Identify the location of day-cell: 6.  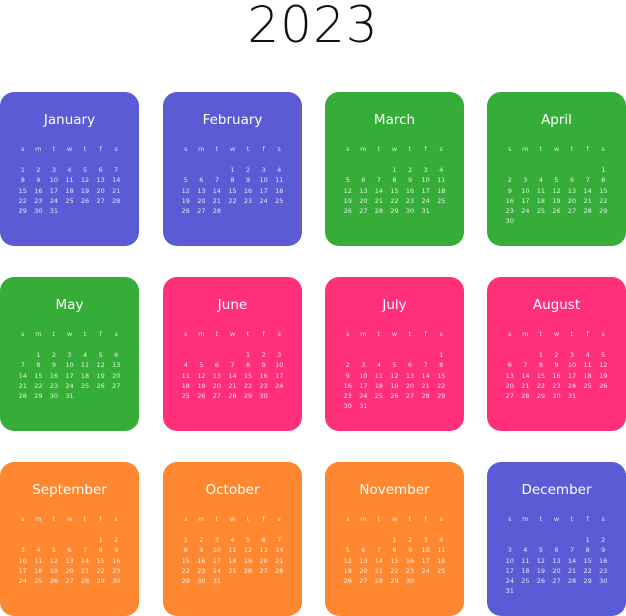
(410, 365).